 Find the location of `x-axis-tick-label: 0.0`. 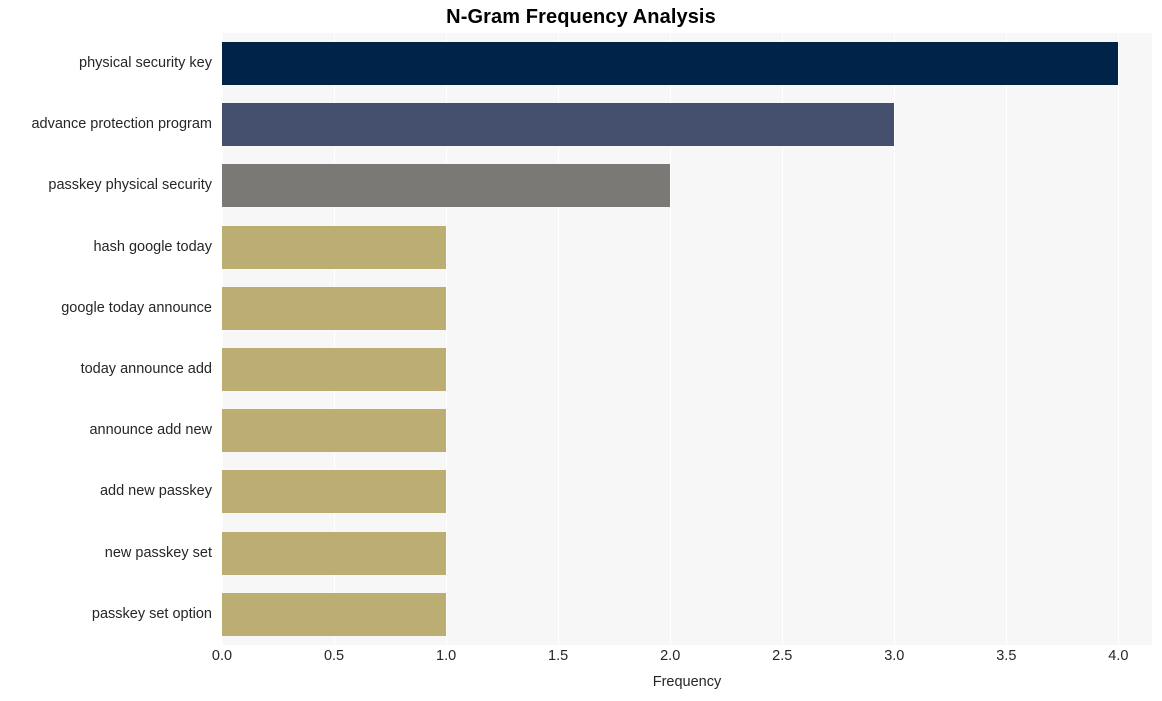

x-axis-tick-label: 0.0 is located at coordinates (222, 656).